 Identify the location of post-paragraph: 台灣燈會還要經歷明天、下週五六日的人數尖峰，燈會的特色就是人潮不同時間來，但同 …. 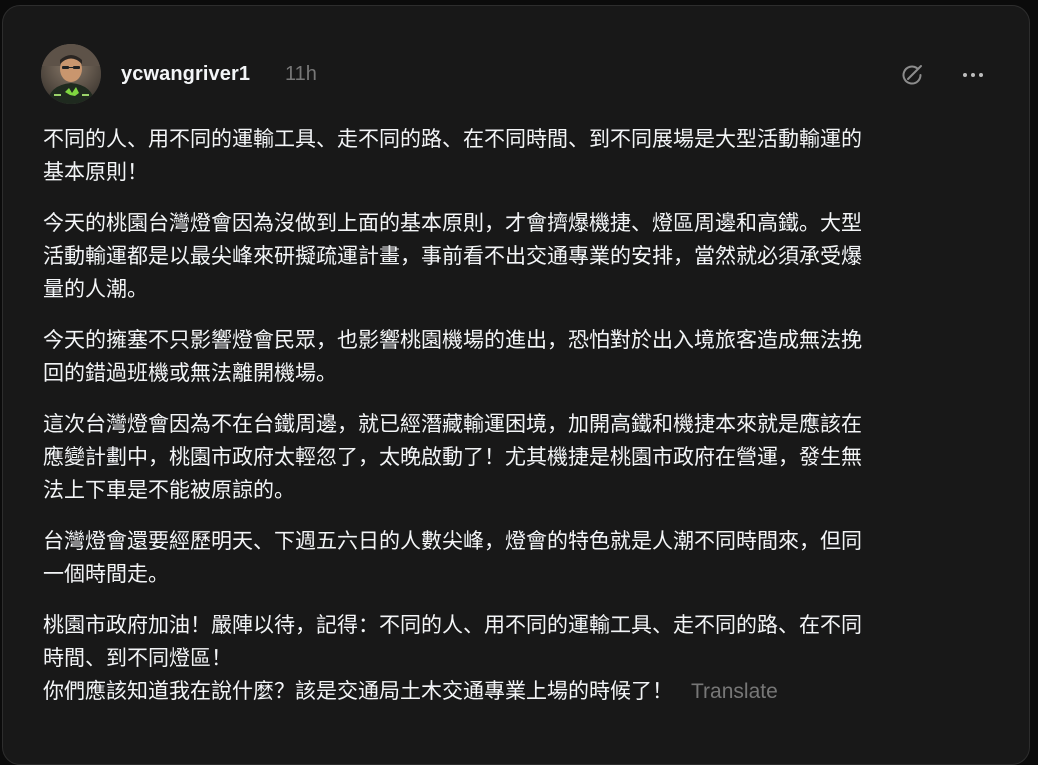
(452, 557).